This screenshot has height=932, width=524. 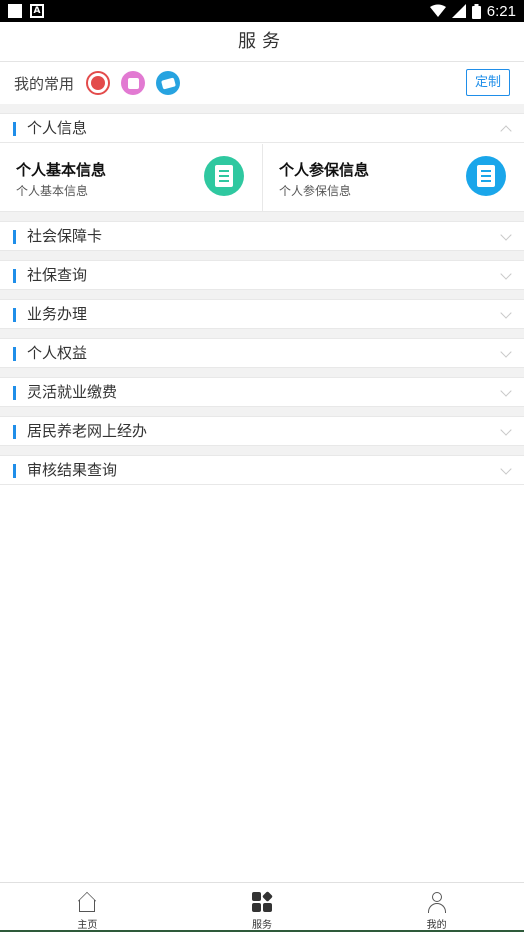 I want to click on insurance-document-icon, so click(x=486, y=176).